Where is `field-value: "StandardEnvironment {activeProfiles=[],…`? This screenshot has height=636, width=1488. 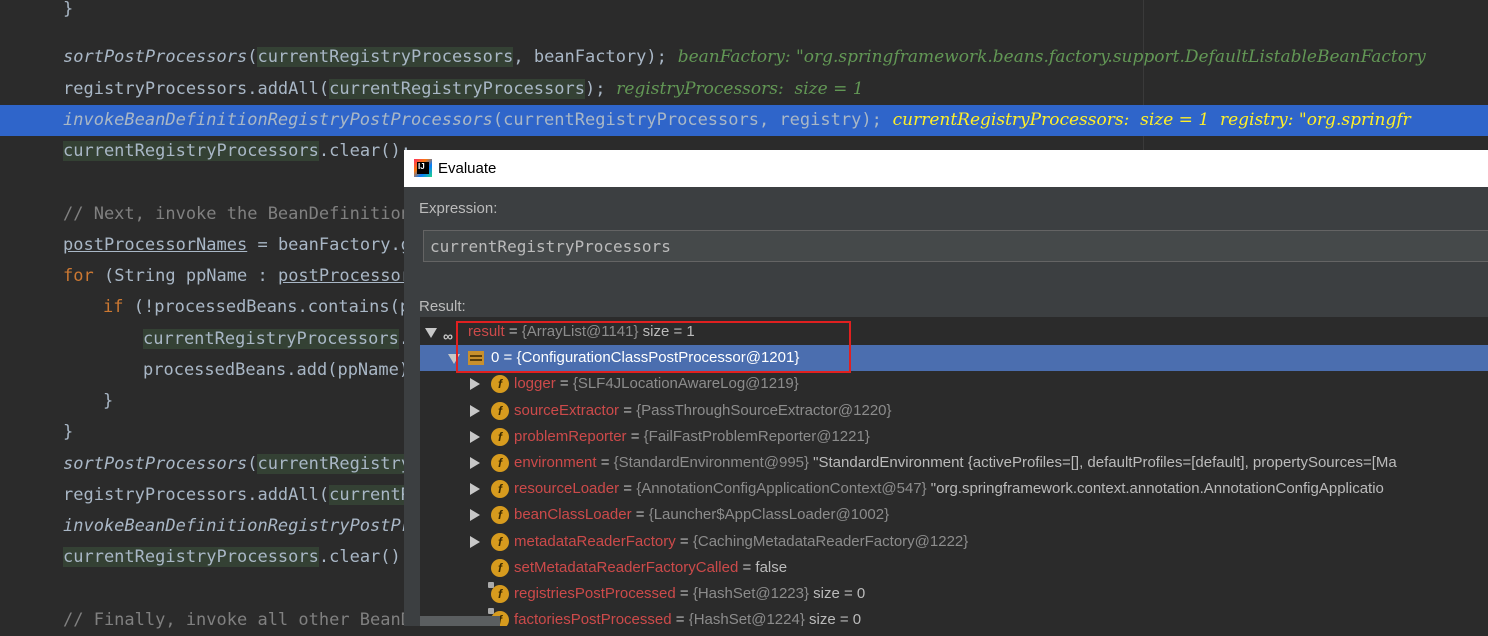
field-value: "StandardEnvironment {activeProfiles=[],… is located at coordinates (1103, 462).